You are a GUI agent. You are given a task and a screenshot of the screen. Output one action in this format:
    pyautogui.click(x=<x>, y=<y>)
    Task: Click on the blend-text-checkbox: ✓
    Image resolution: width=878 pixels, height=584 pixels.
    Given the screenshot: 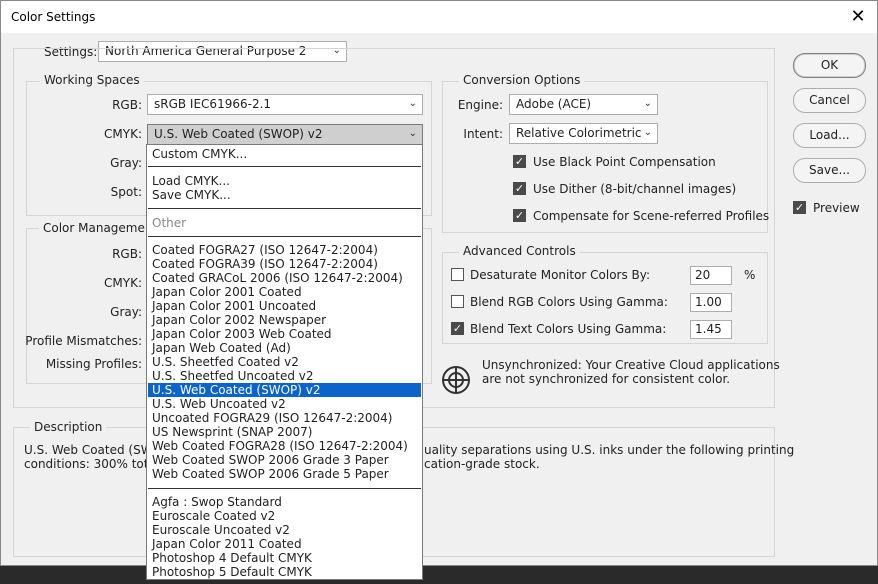 What is the action you would take?
    pyautogui.click(x=457, y=328)
    